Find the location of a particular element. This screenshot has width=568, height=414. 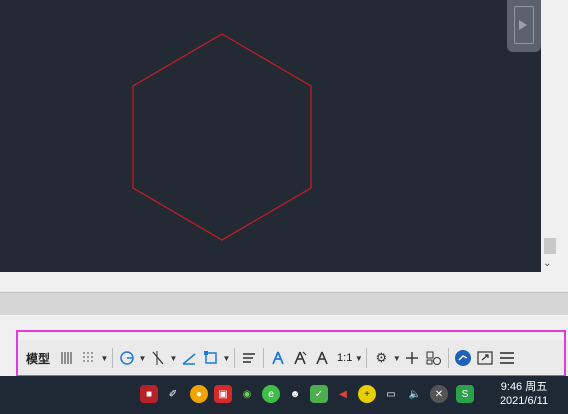

vertical-scrollbar: ⌄ is located at coordinates (554, 136).